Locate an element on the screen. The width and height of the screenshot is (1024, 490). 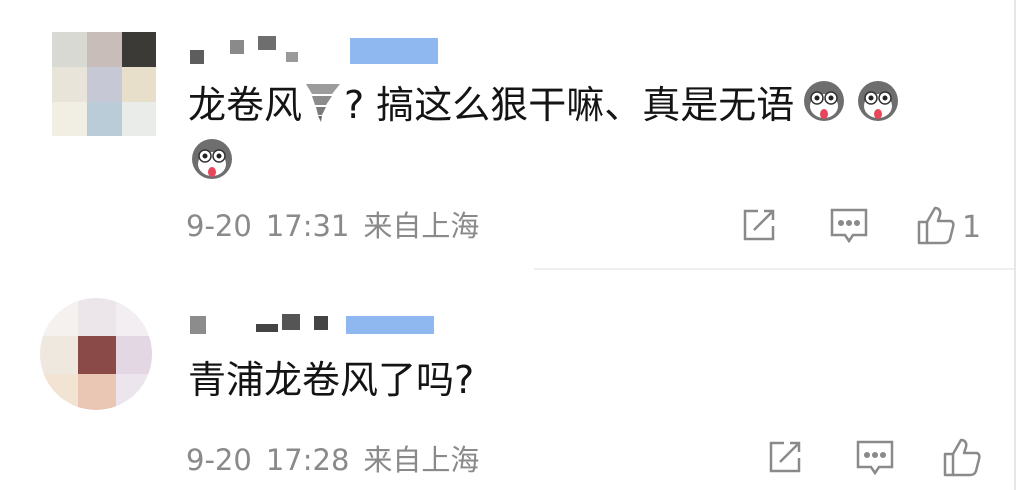
comment-time: 17:31 is located at coordinates (307, 226).